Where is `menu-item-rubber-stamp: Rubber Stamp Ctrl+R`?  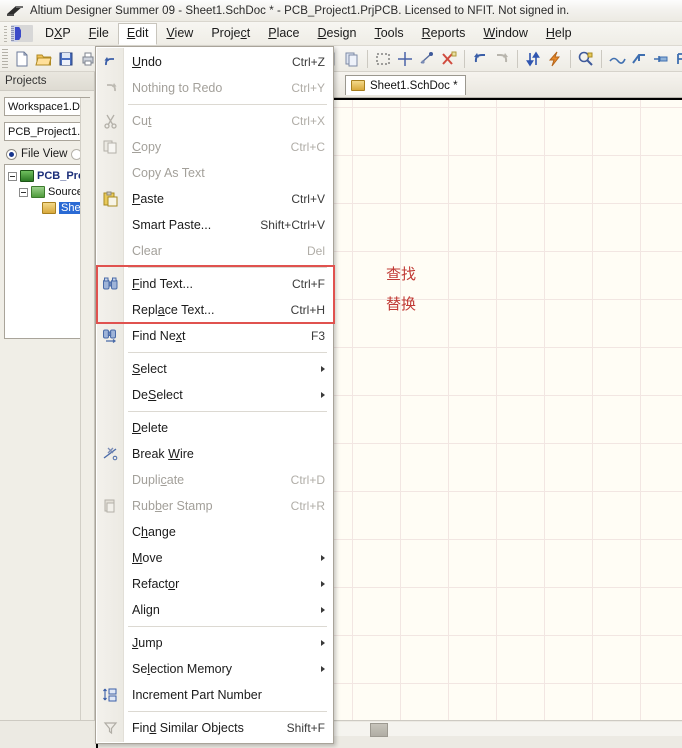
menu-item-rubber-stamp: Rubber Stamp Ctrl+R is located at coordinates (214, 506).